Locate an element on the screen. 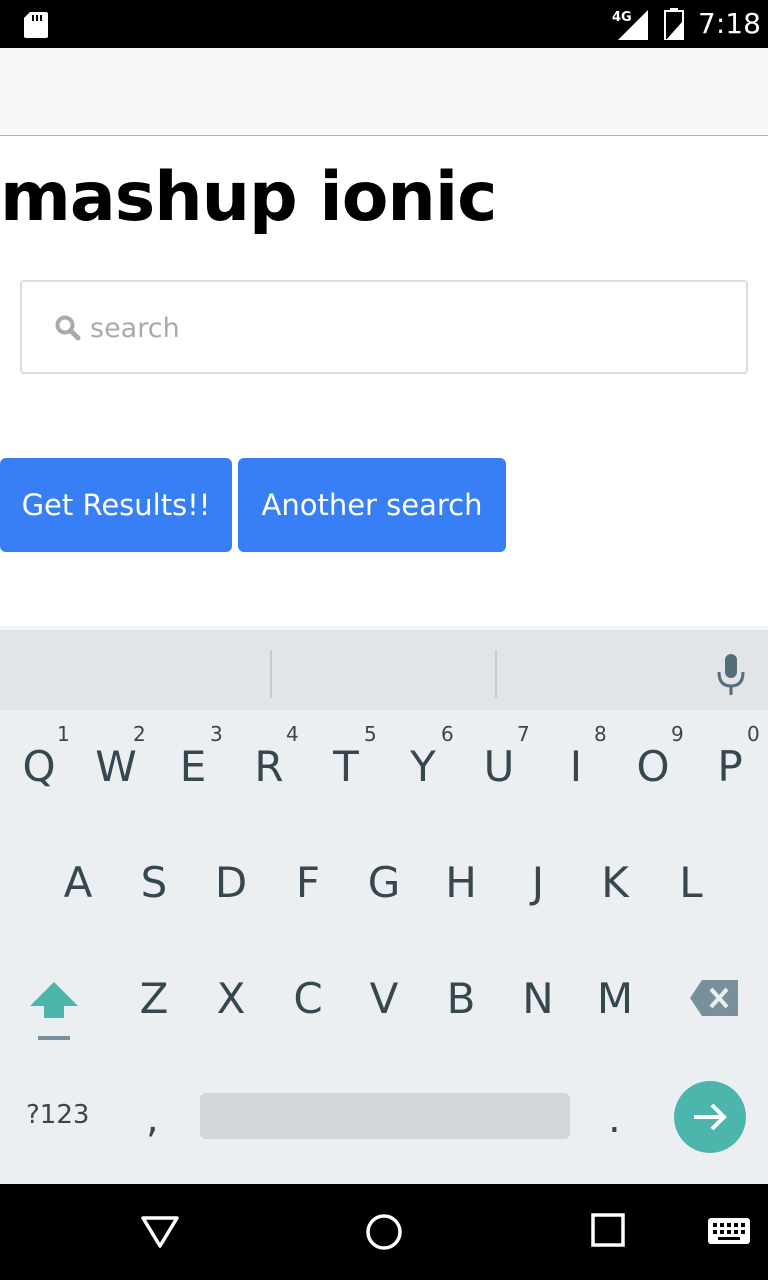 Image resolution: width=768 pixels, height=1280 pixels. key-f: F is located at coordinates (308, 882).